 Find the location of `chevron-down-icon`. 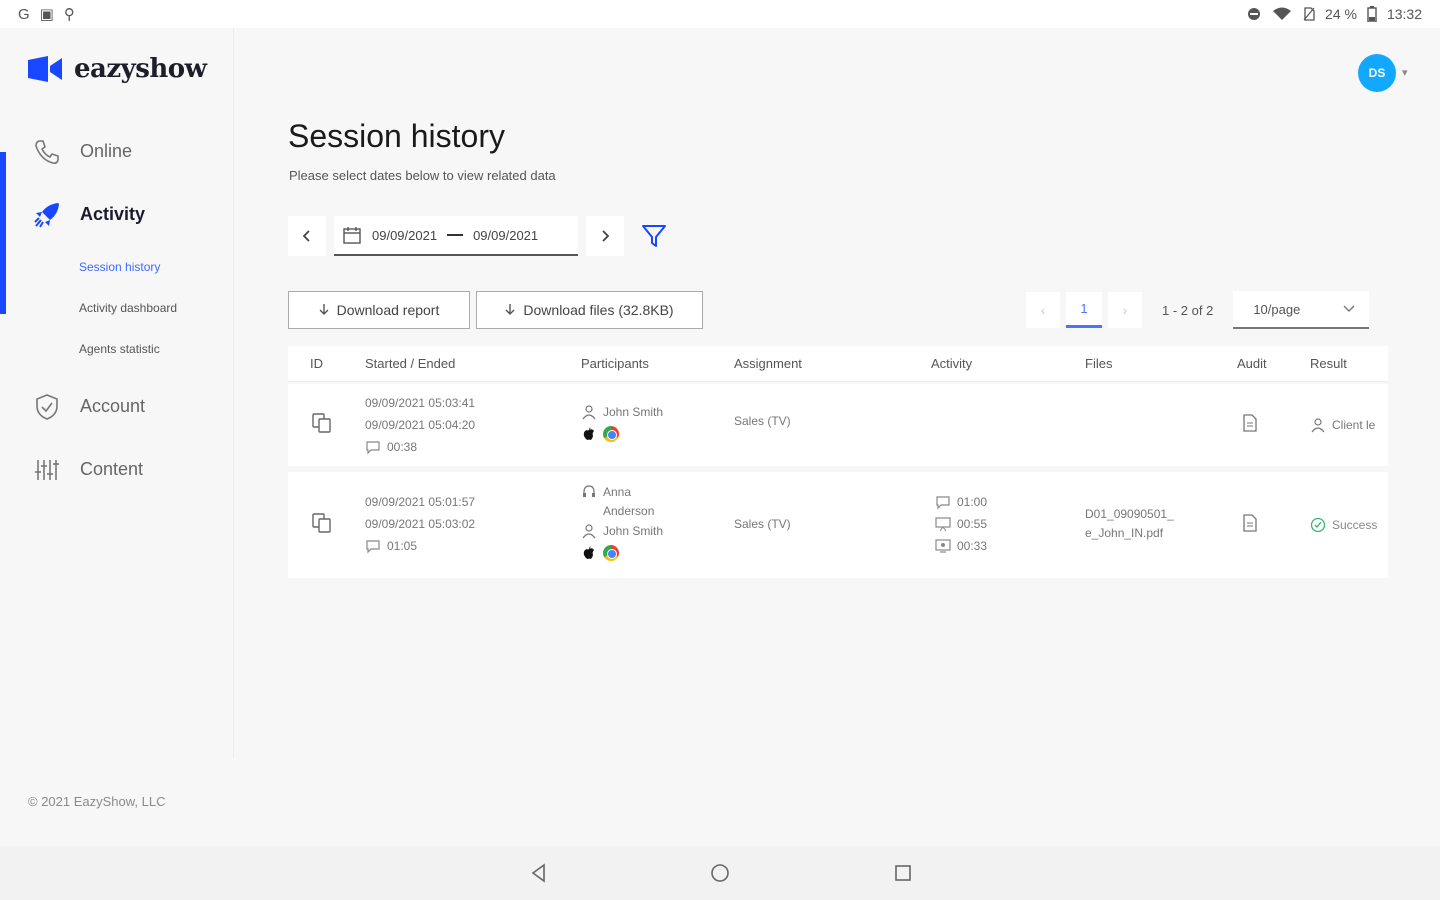

chevron-down-icon is located at coordinates (1349, 308).